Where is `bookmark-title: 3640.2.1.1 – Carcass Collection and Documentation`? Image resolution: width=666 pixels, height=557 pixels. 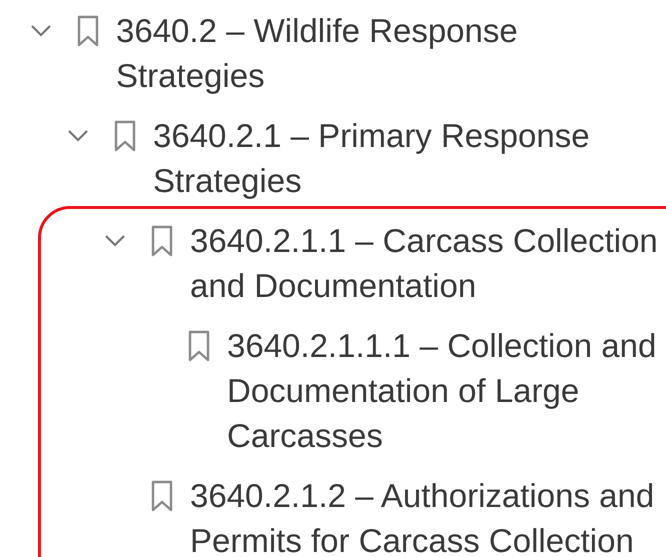 bookmark-title: 3640.2.1.1 – Carcass Collection and Documentation is located at coordinates (422, 263).